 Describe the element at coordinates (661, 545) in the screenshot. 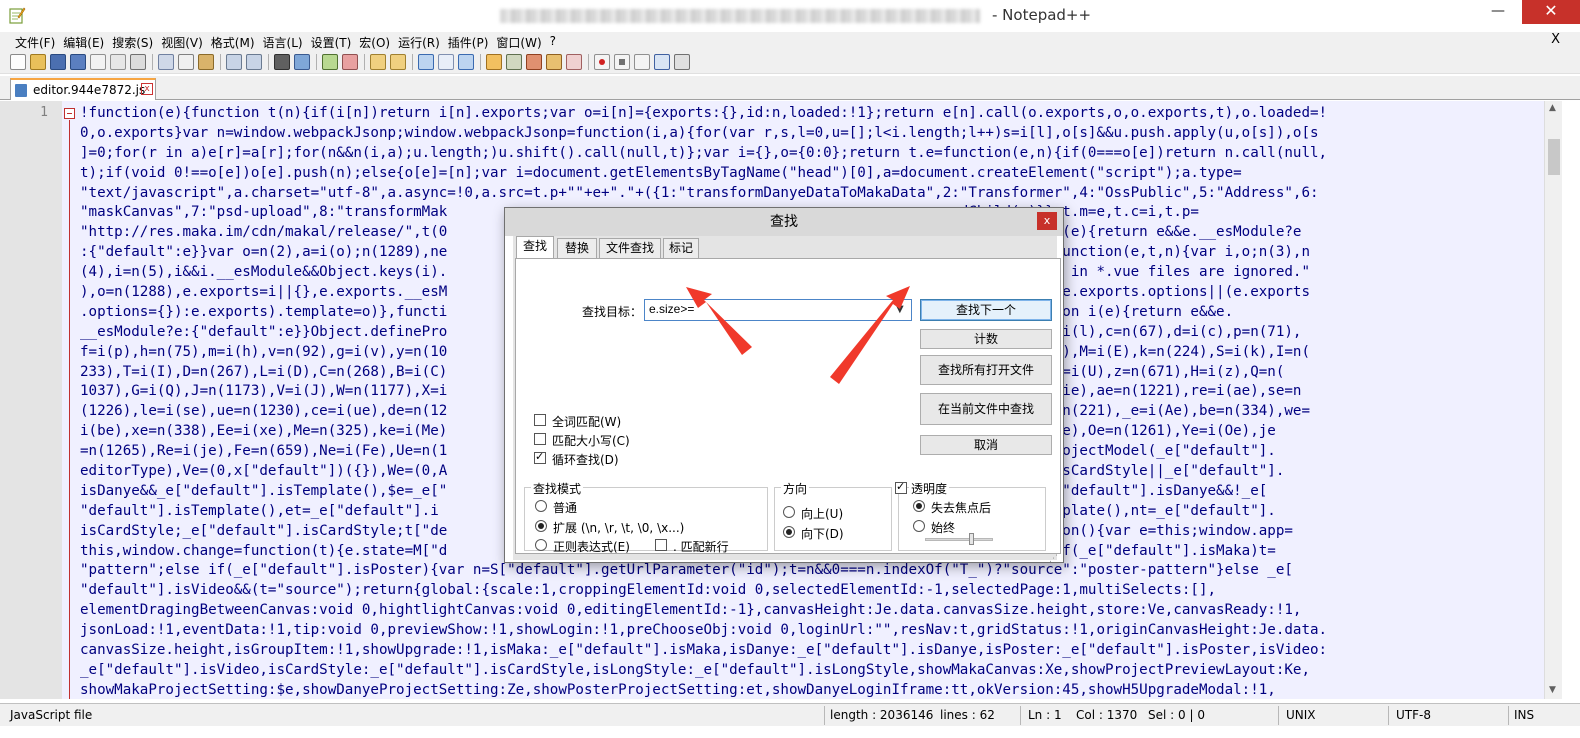

I see `dot-matches-newline-checkbox` at that location.